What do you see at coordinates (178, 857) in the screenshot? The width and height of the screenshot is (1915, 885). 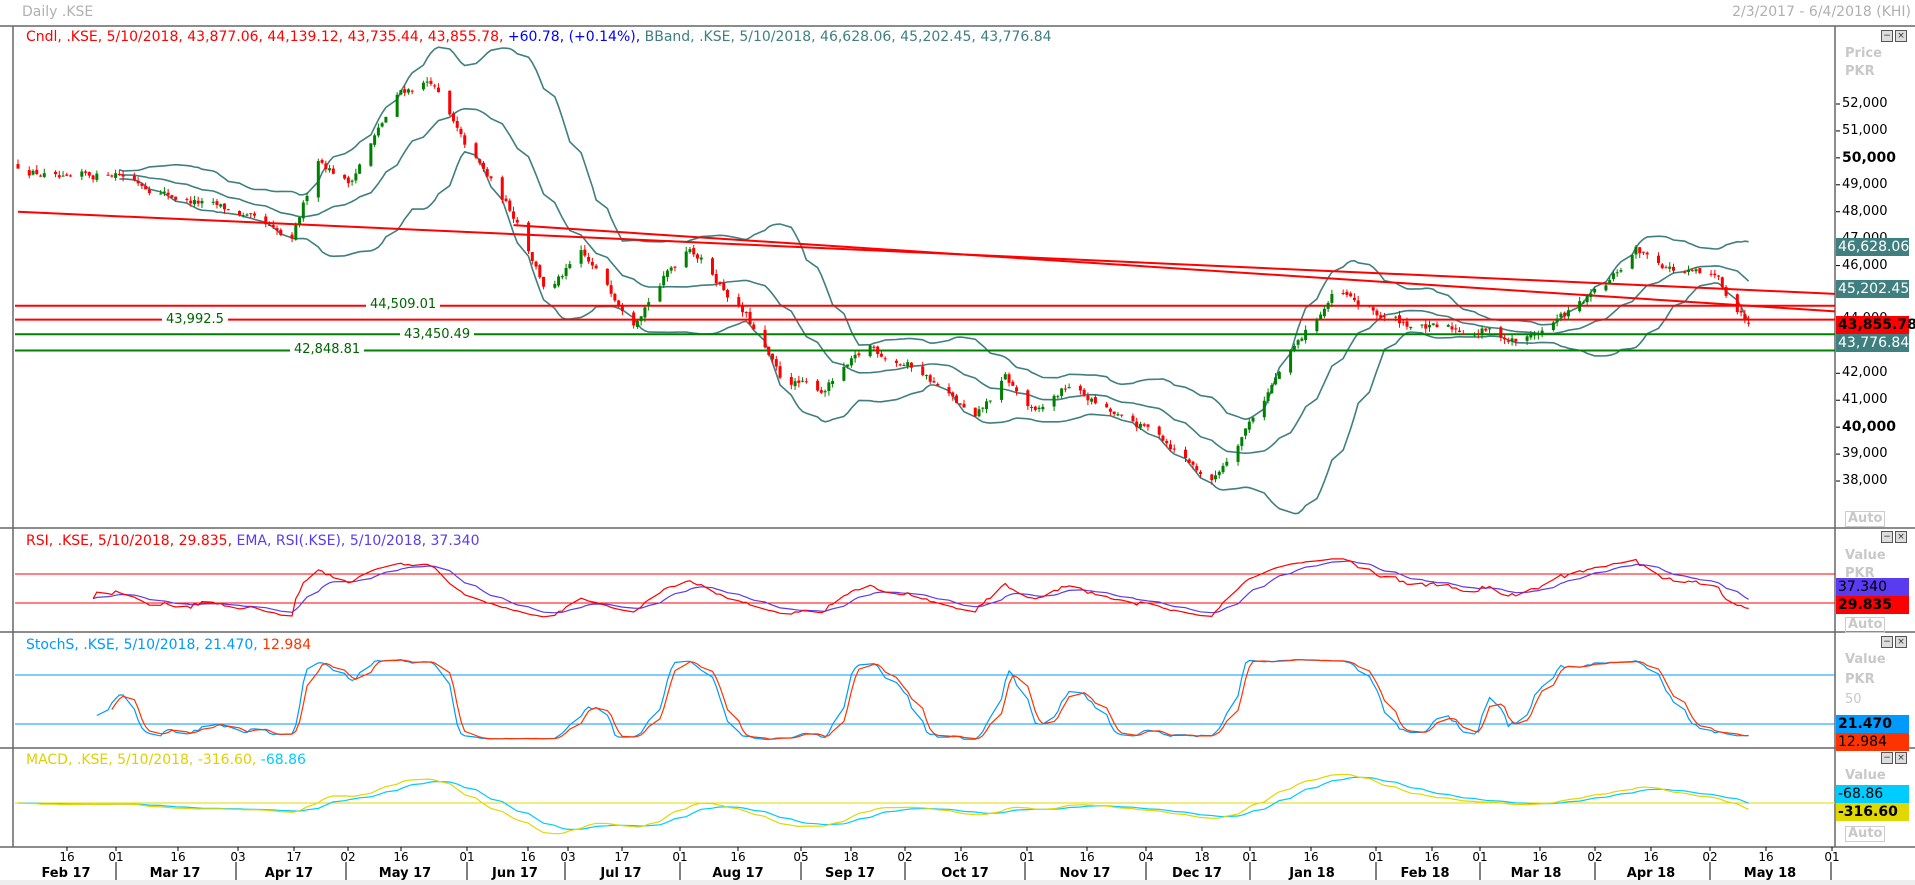 I see `day-tick-label: 16` at bounding box center [178, 857].